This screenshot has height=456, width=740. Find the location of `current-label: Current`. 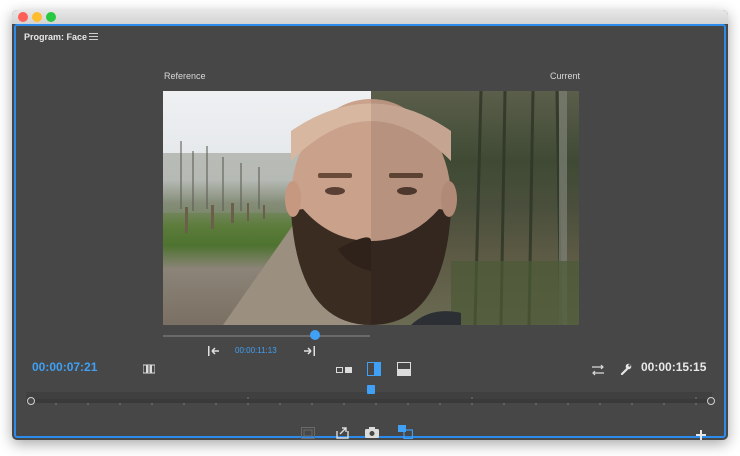

current-label: Current is located at coordinates (565, 76).